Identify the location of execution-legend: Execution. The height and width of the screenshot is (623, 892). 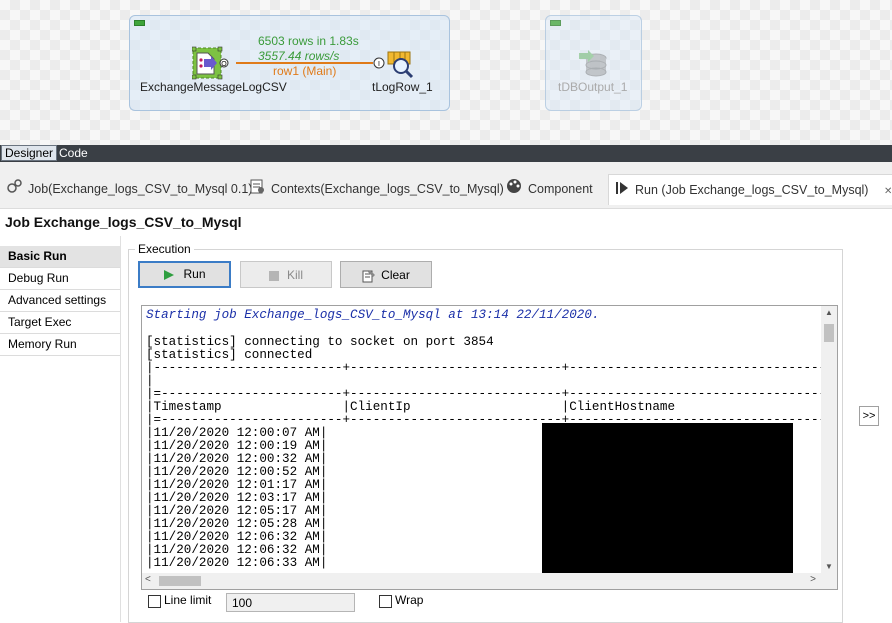
(164, 249).